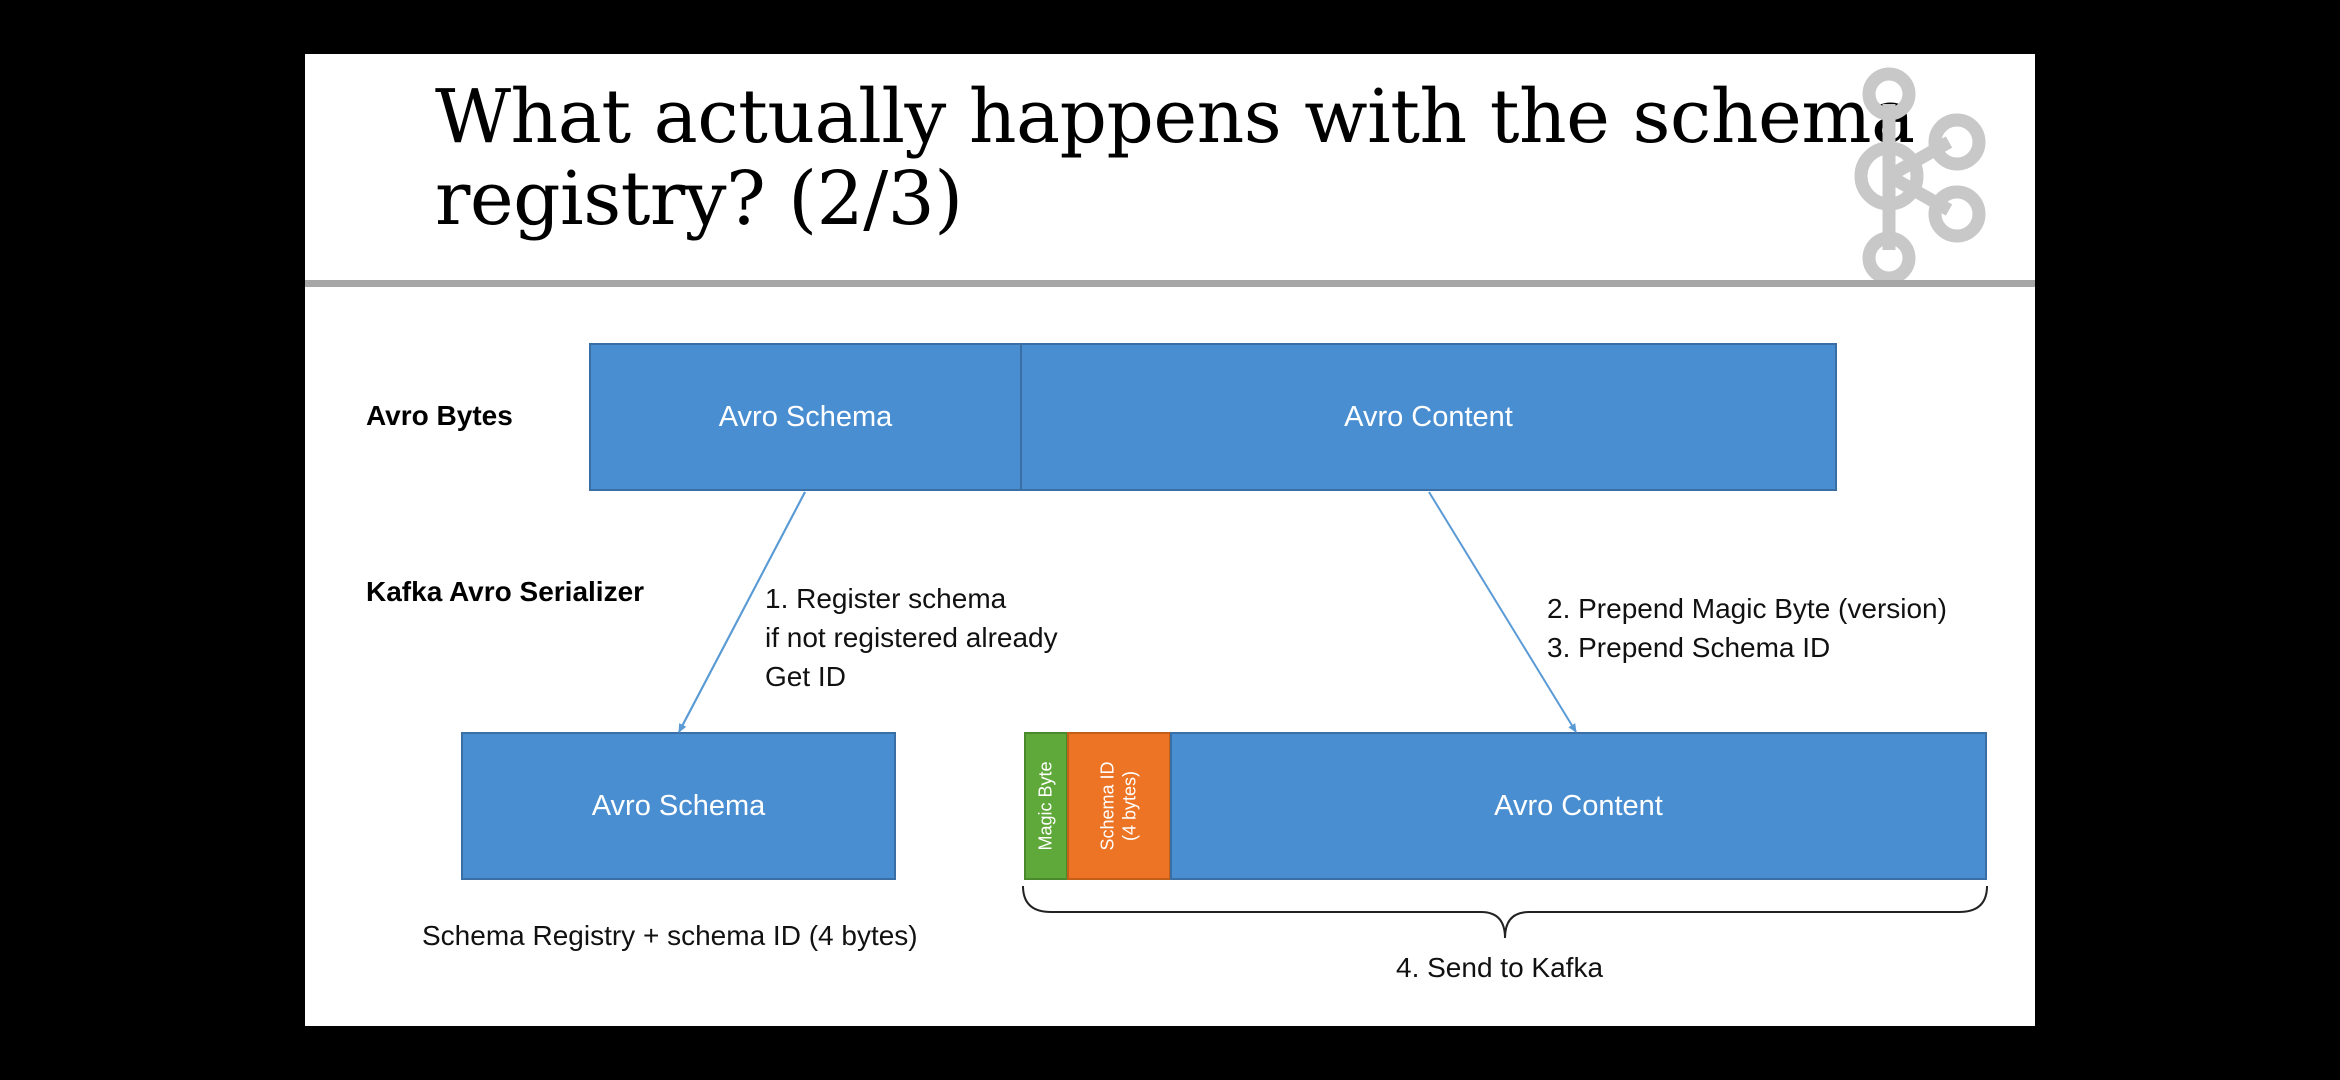 Image resolution: width=2340 pixels, height=1080 pixels. Describe the element at coordinates (1107, 806) in the screenshot. I see `schema-id-line-1: Schema ID` at that location.